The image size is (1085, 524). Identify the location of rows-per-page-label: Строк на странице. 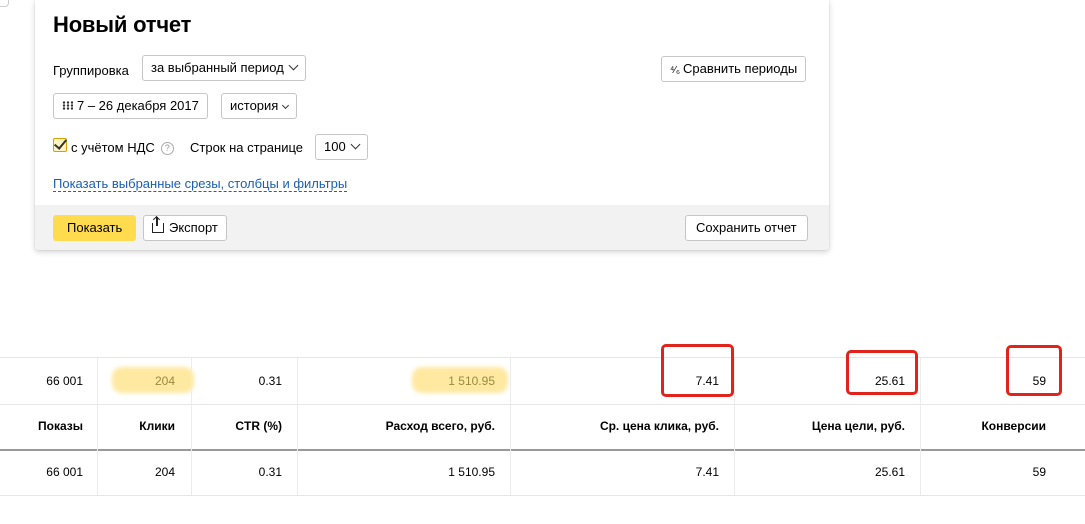
(247, 147).